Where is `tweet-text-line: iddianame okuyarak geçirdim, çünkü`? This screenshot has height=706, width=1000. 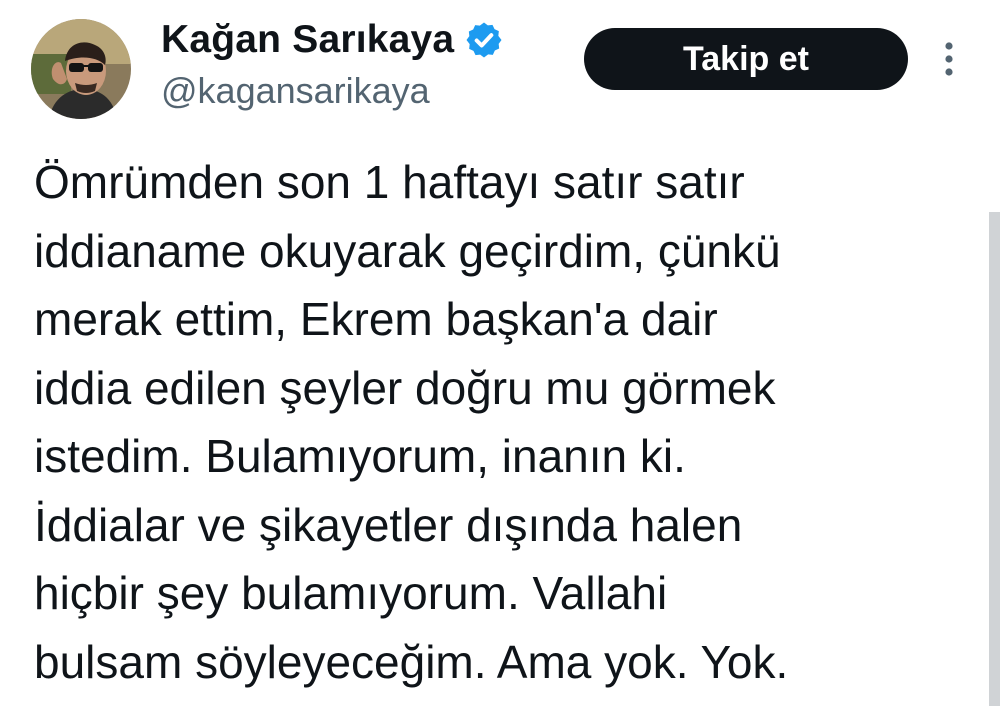 tweet-text-line: iddianame okuyarak geçirdim, çünkü is located at coordinates (407, 250).